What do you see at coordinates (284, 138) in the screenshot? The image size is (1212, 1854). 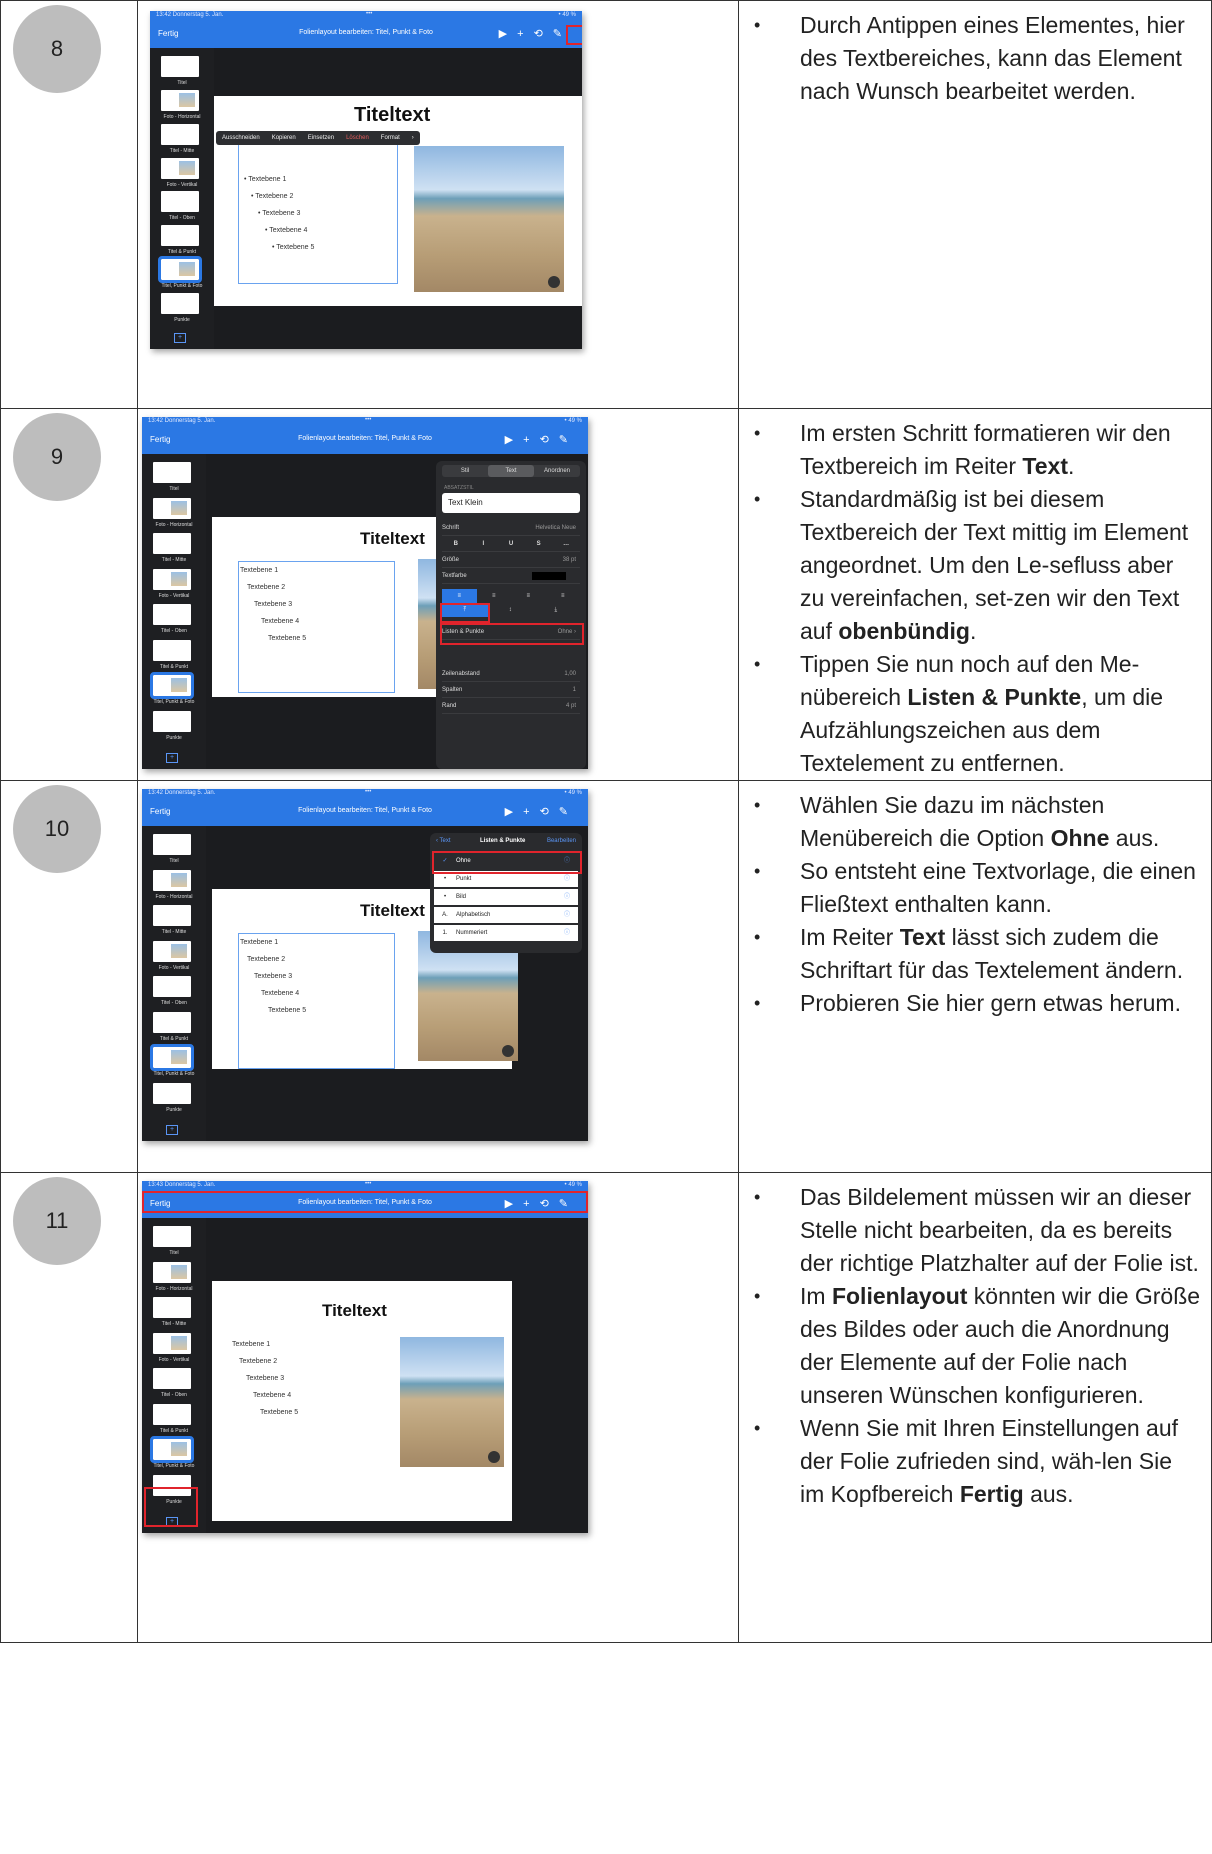 I see `edit-menu-item: Kopieren` at bounding box center [284, 138].